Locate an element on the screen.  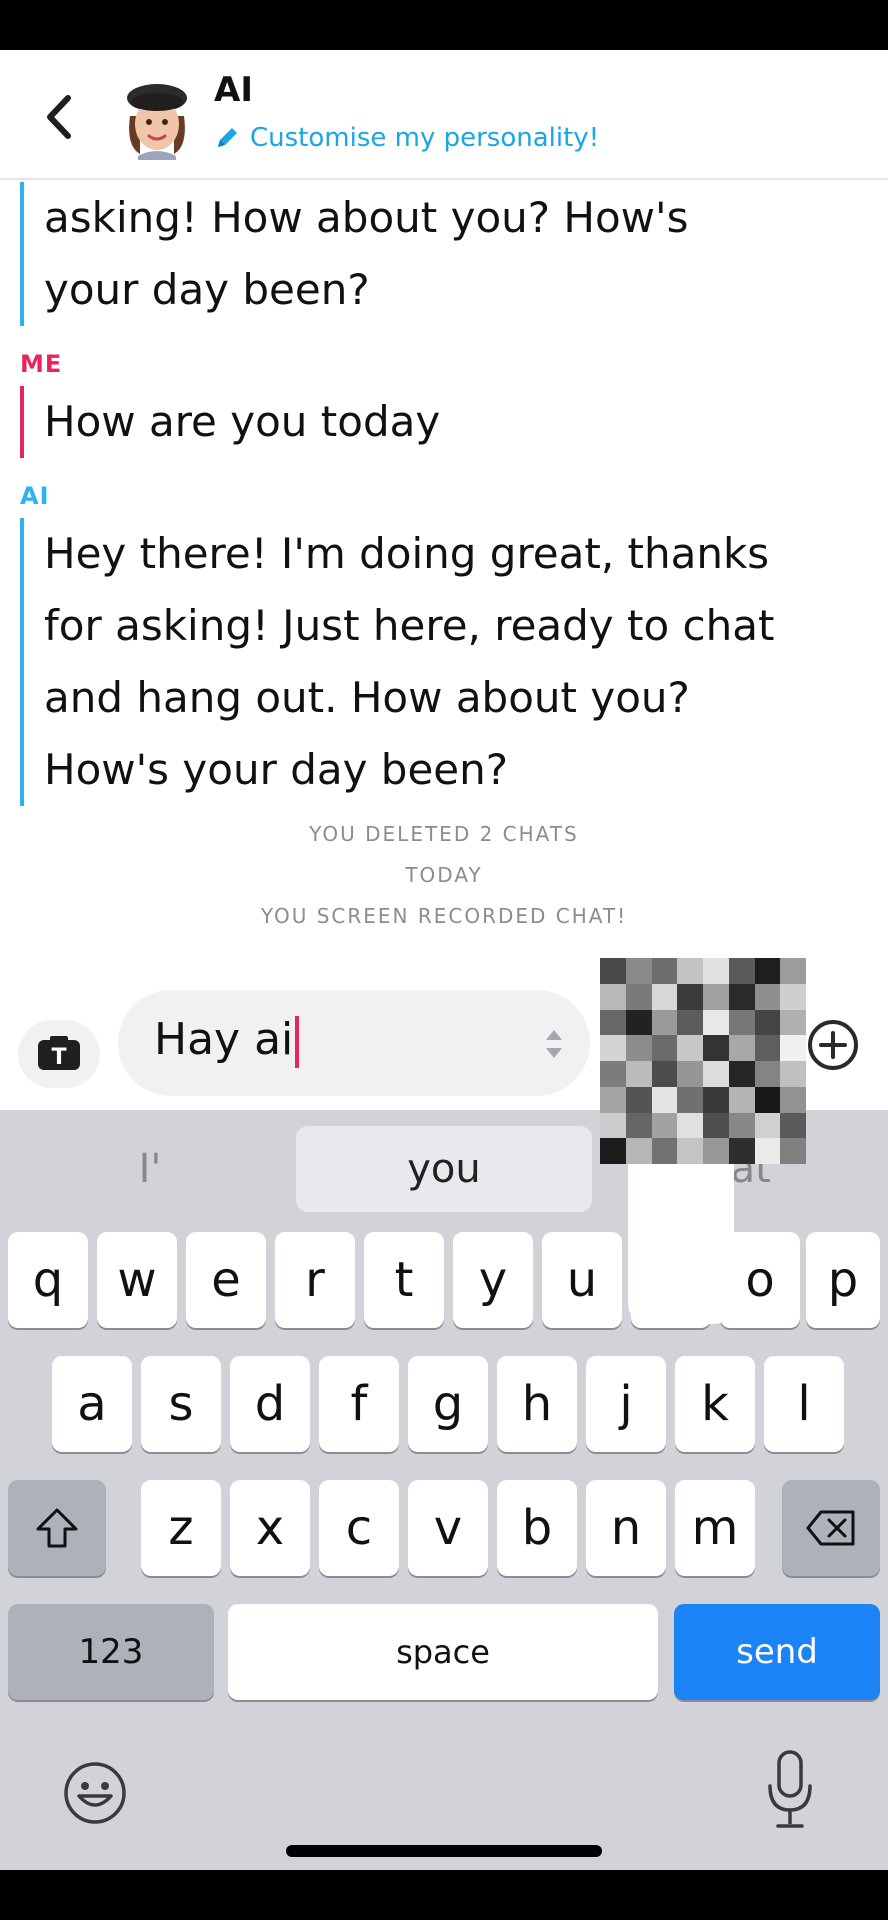
key-v: v is located at coordinates (448, 1528).